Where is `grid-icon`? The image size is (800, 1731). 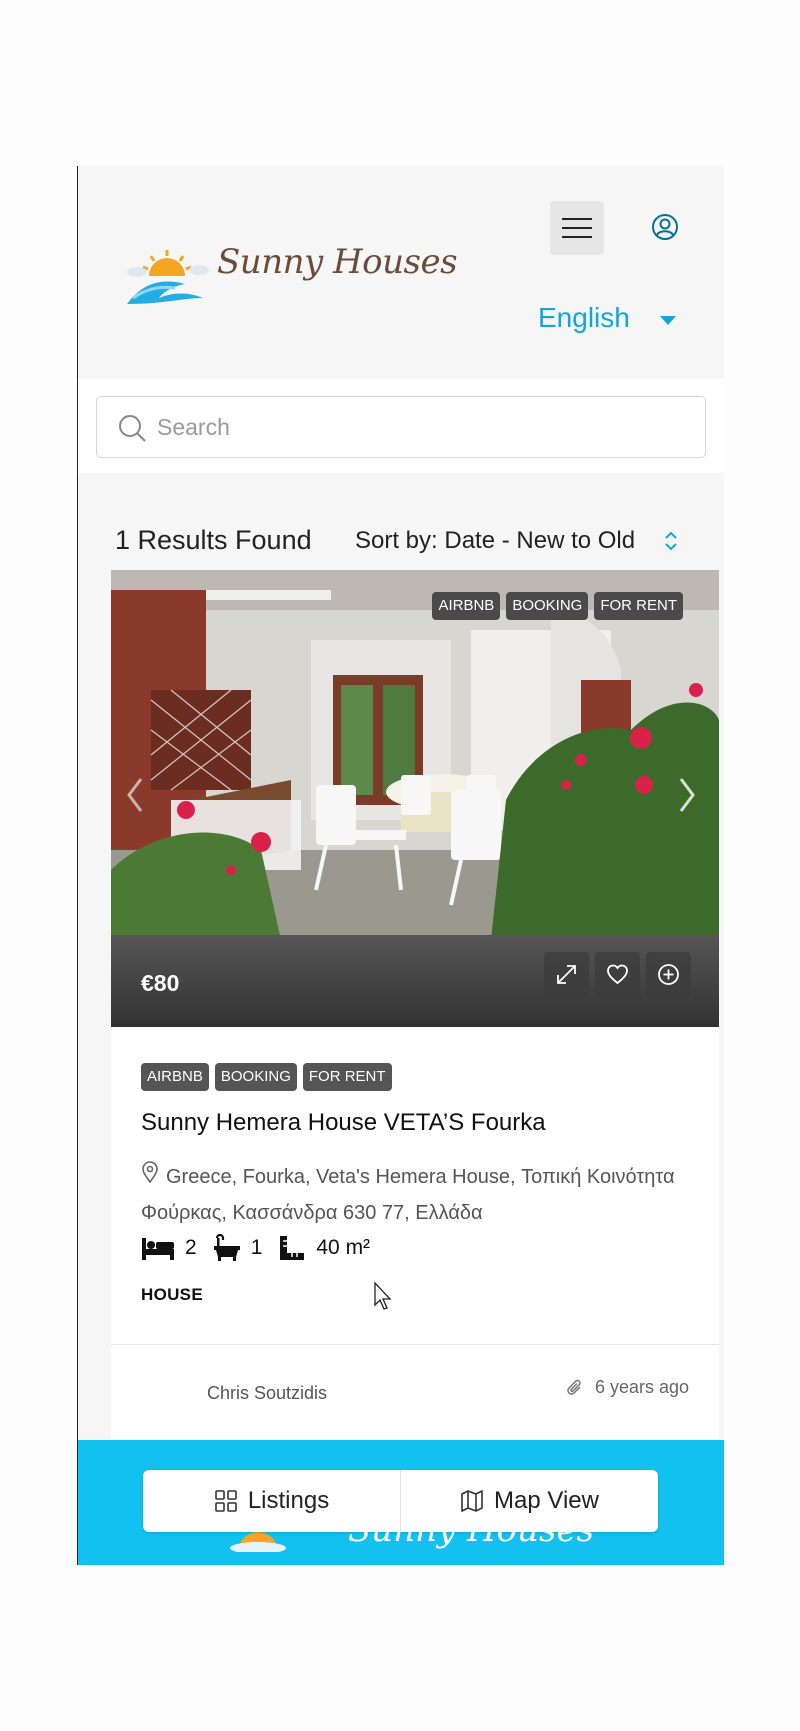 grid-icon is located at coordinates (226, 1501).